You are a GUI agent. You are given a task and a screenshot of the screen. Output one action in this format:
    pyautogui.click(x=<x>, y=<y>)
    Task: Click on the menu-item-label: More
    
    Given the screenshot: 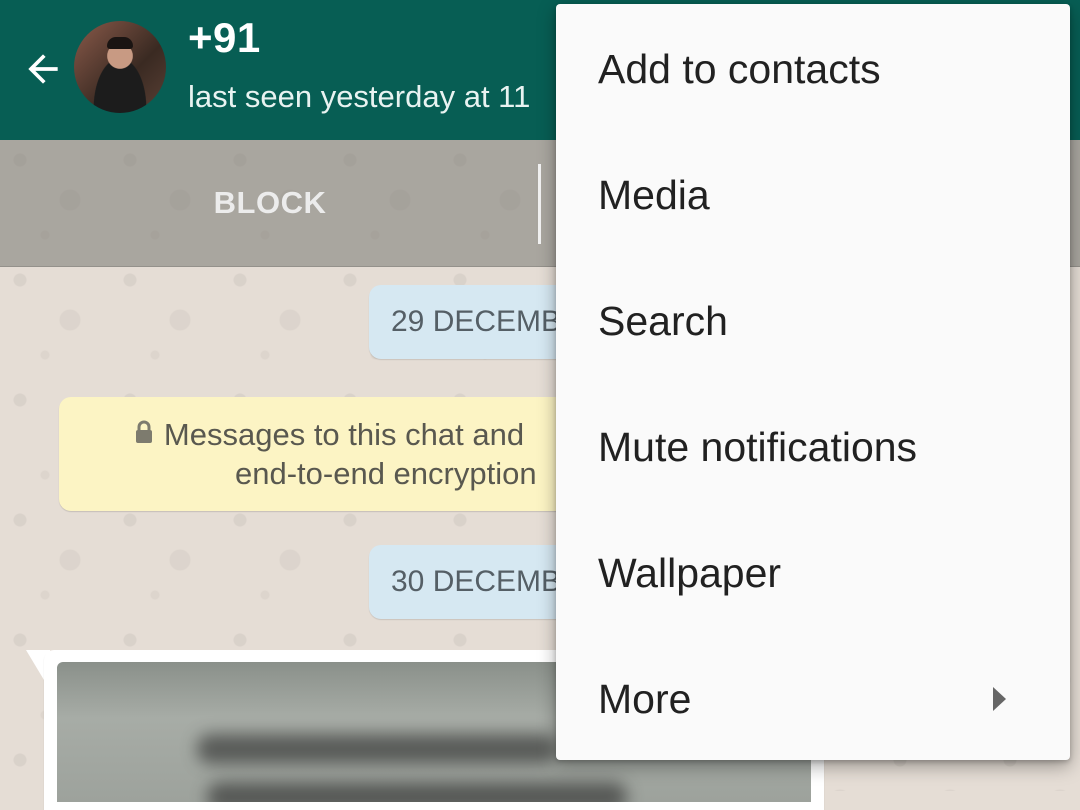 What is the action you would take?
    pyautogui.click(x=645, y=698)
    